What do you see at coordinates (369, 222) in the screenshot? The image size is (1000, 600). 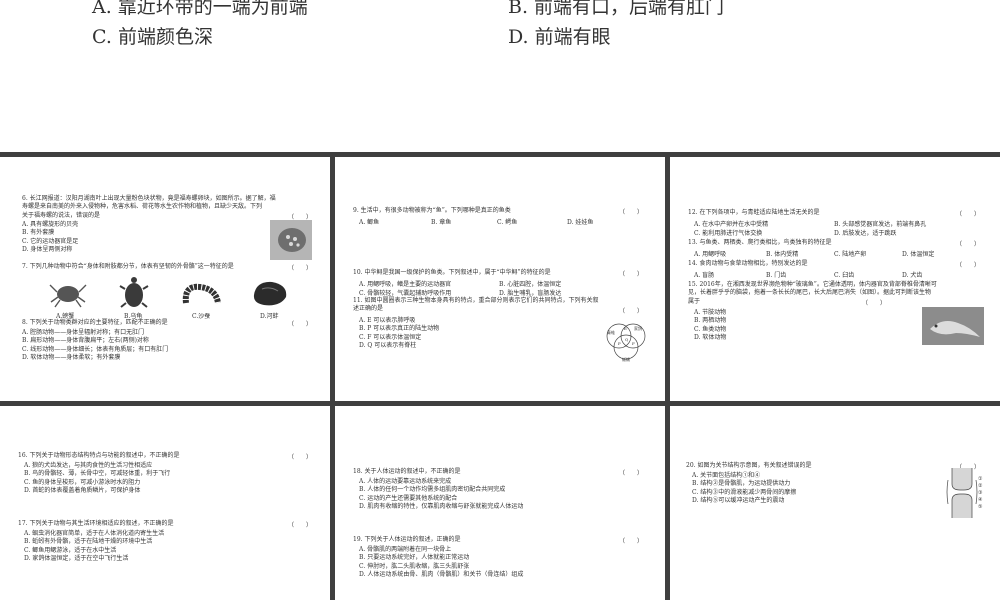 I see `question-9-option-a: A. 鲫鱼` at bounding box center [369, 222].